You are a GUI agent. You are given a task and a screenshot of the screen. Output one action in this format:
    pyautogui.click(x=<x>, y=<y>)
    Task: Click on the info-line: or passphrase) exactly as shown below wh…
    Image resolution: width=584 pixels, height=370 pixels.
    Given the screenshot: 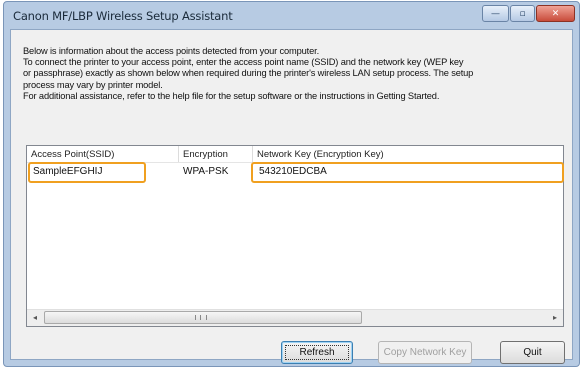 What is the action you would take?
    pyautogui.click(x=248, y=73)
    